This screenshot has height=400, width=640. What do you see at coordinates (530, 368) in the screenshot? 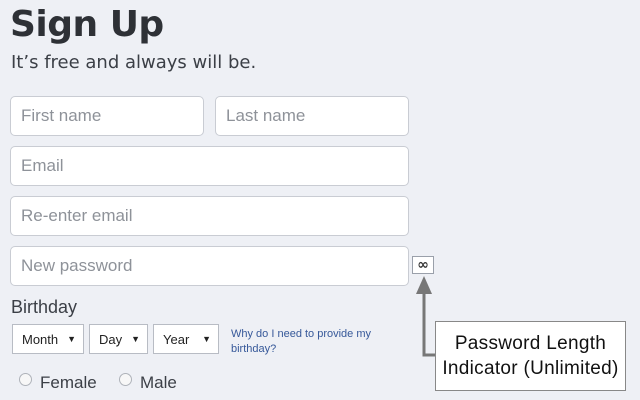
I see `callout-line-2: Indicator (Unlimited)` at bounding box center [530, 368].